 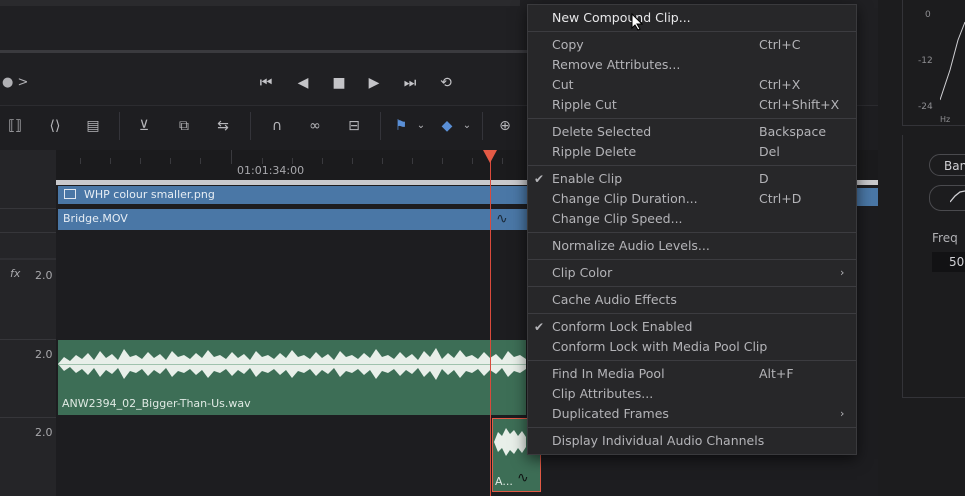 I want to click on loop-icon: ⟲, so click(x=446, y=83).